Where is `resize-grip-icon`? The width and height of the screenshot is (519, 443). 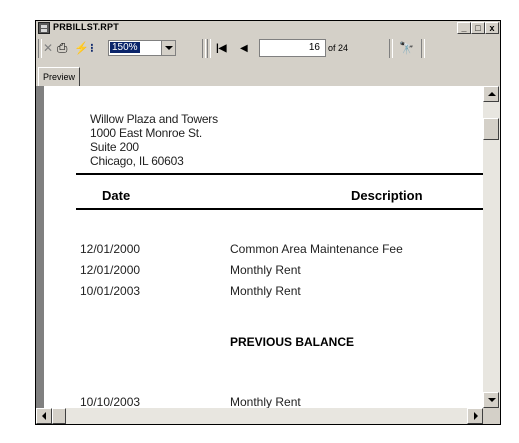 resize-grip-icon is located at coordinates (491, 416).